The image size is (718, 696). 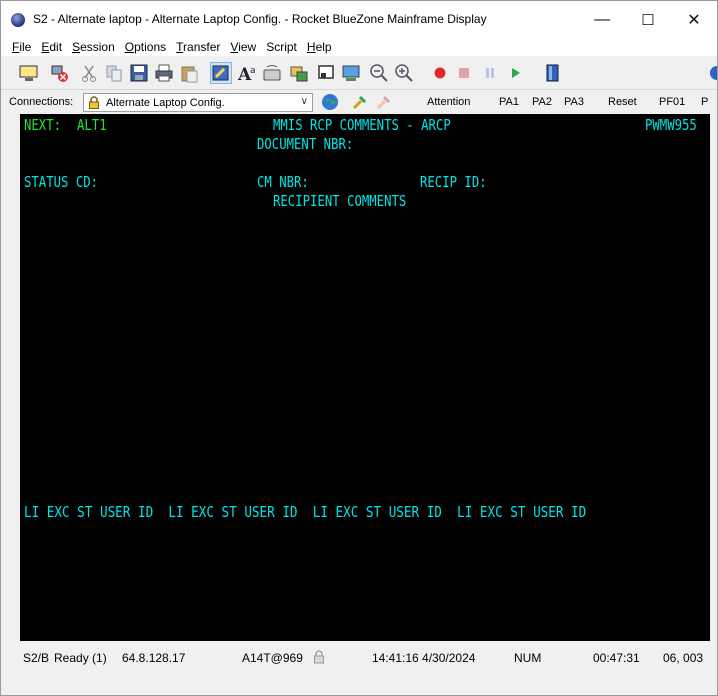 I want to click on status-lu: A14T@969, so click(x=272, y=658).